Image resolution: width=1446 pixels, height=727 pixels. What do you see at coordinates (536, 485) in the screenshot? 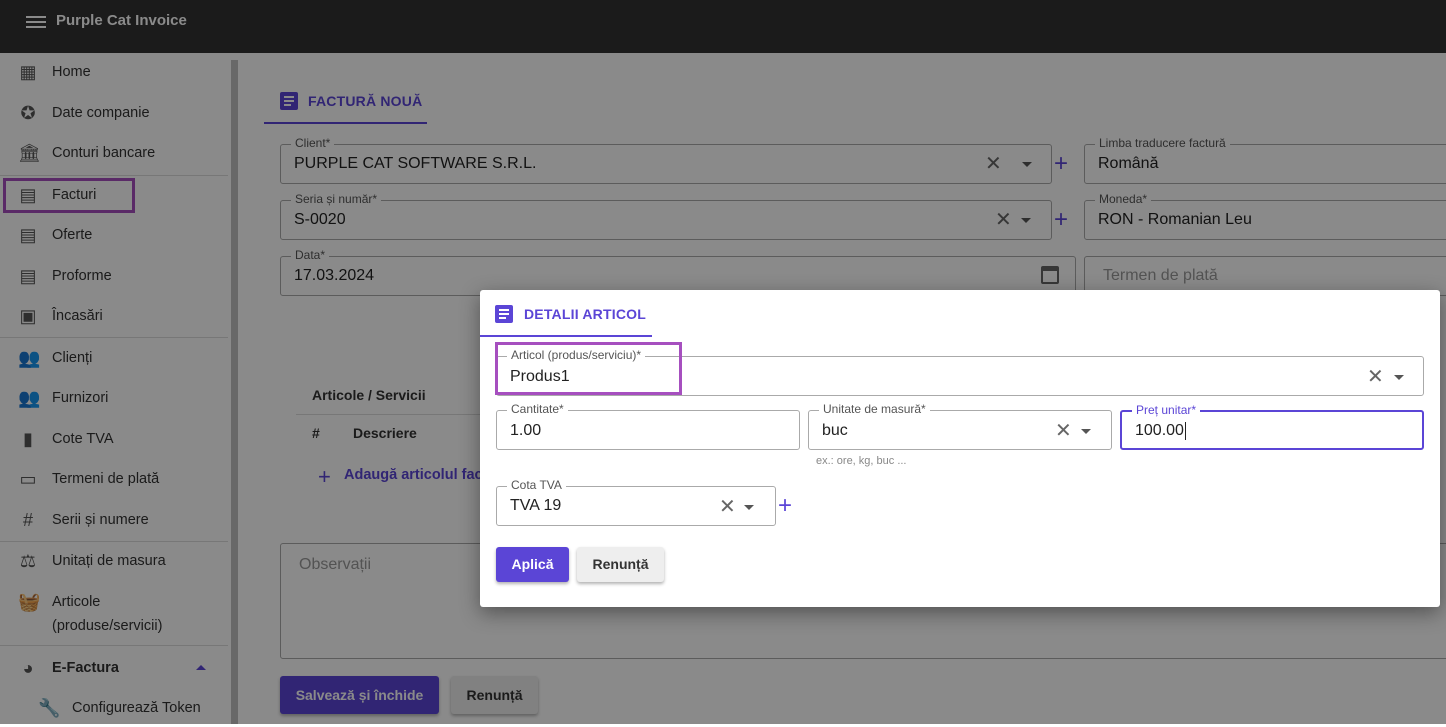
I see `field-label: Cota TVA` at bounding box center [536, 485].